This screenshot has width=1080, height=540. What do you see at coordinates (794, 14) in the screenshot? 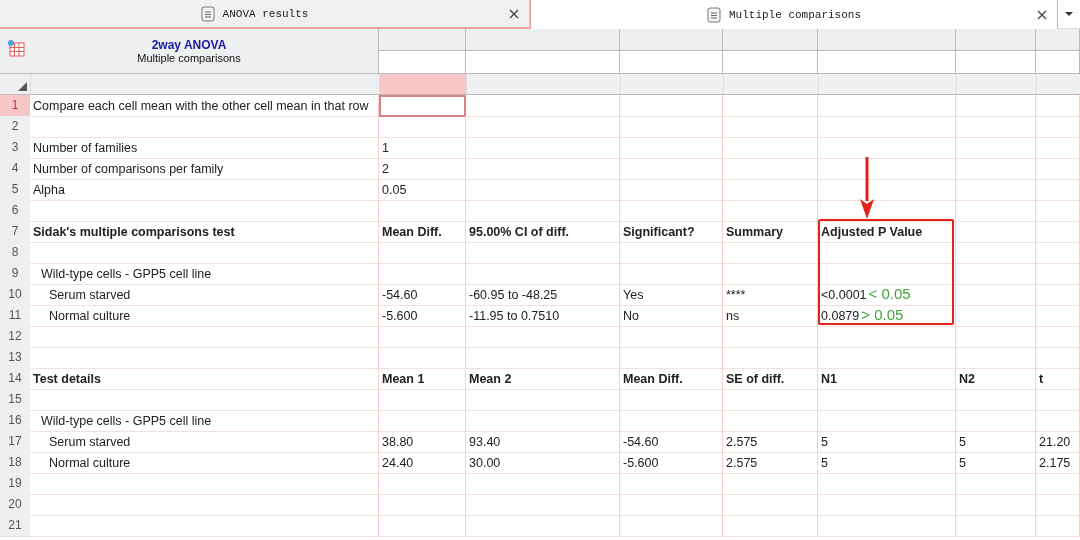
I see `tab: Multiple comparisons` at bounding box center [794, 14].